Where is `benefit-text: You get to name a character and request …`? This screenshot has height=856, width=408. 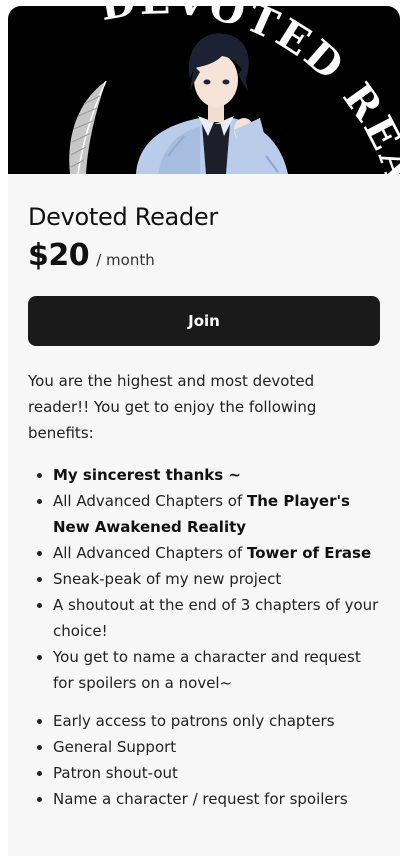 benefit-text: You get to name a character and request … is located at coordinates (207, 670).